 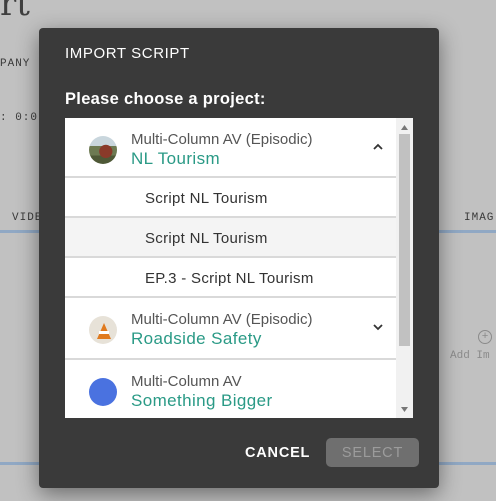 I want to click on dialog-prompt: Please choose a project:, so click(x=165, y=99).